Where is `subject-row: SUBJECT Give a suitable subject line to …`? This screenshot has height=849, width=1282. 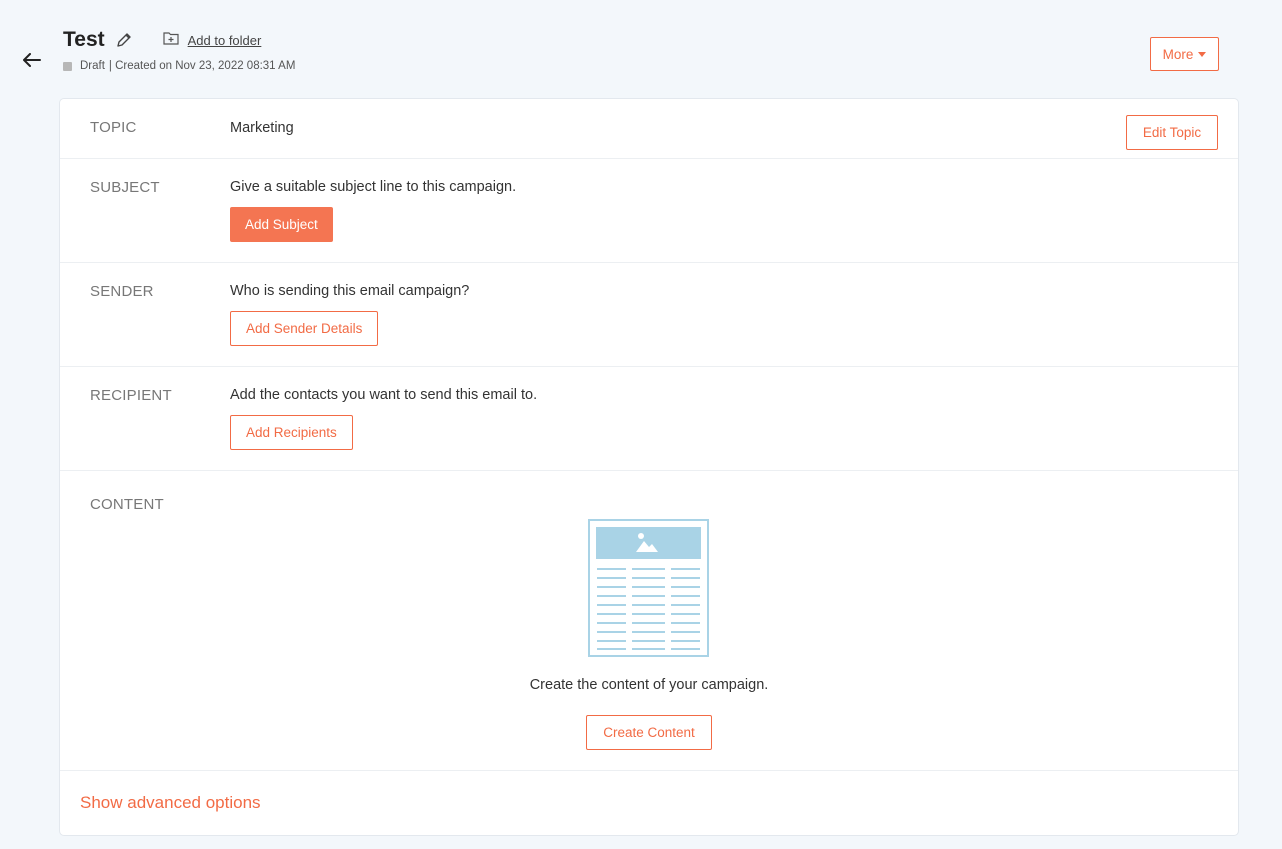
subject-row: SUBJECT Give a suitable subject line to … is located at coordinates (649, 211).